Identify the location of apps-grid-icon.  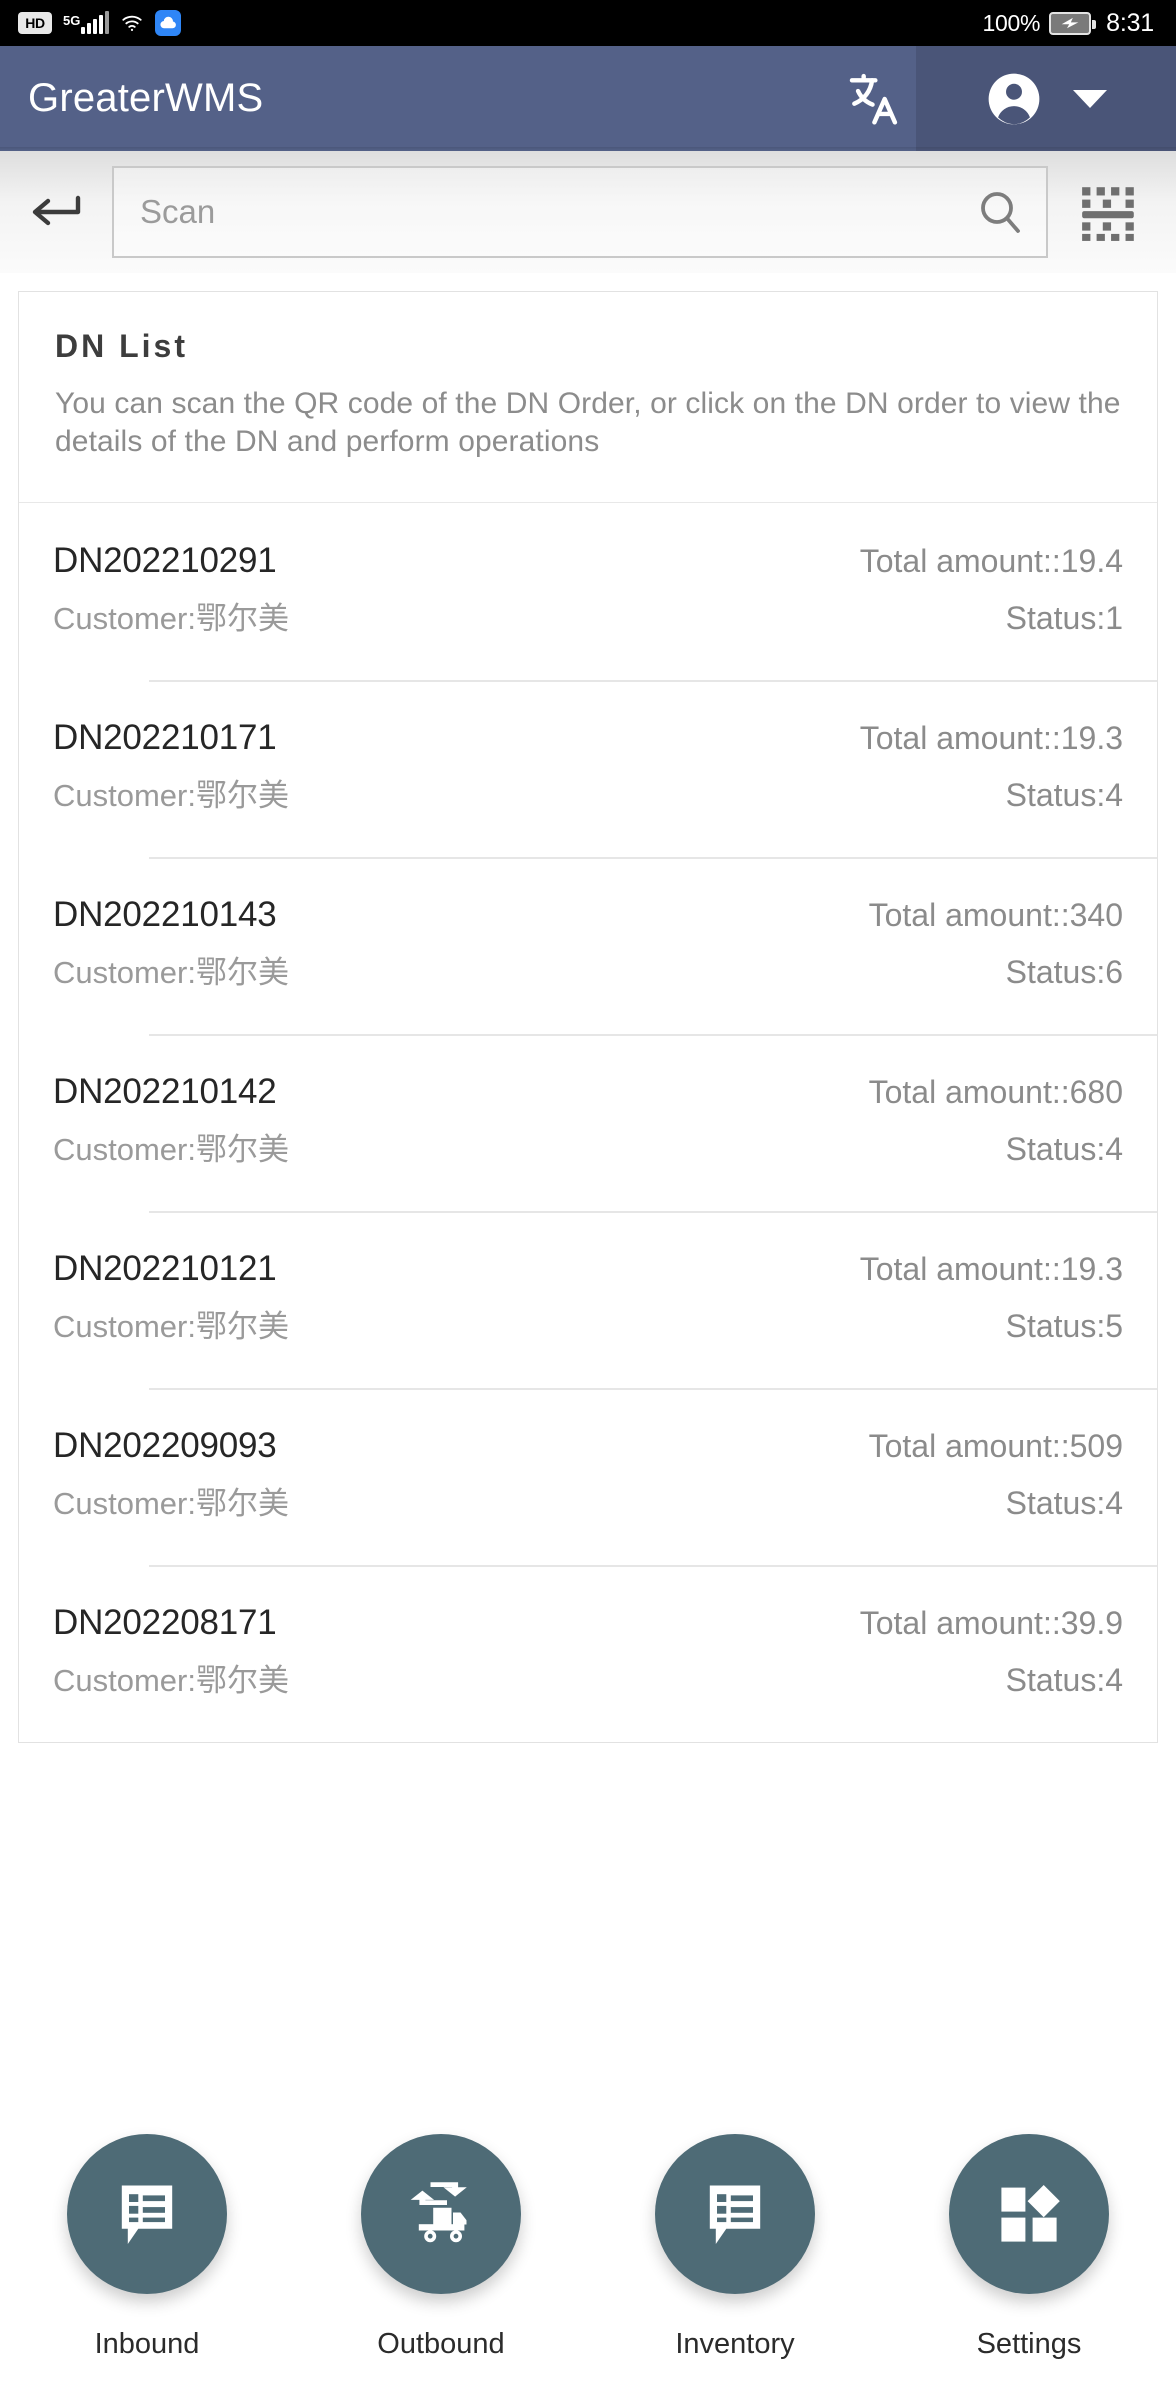
(1029, 2214).